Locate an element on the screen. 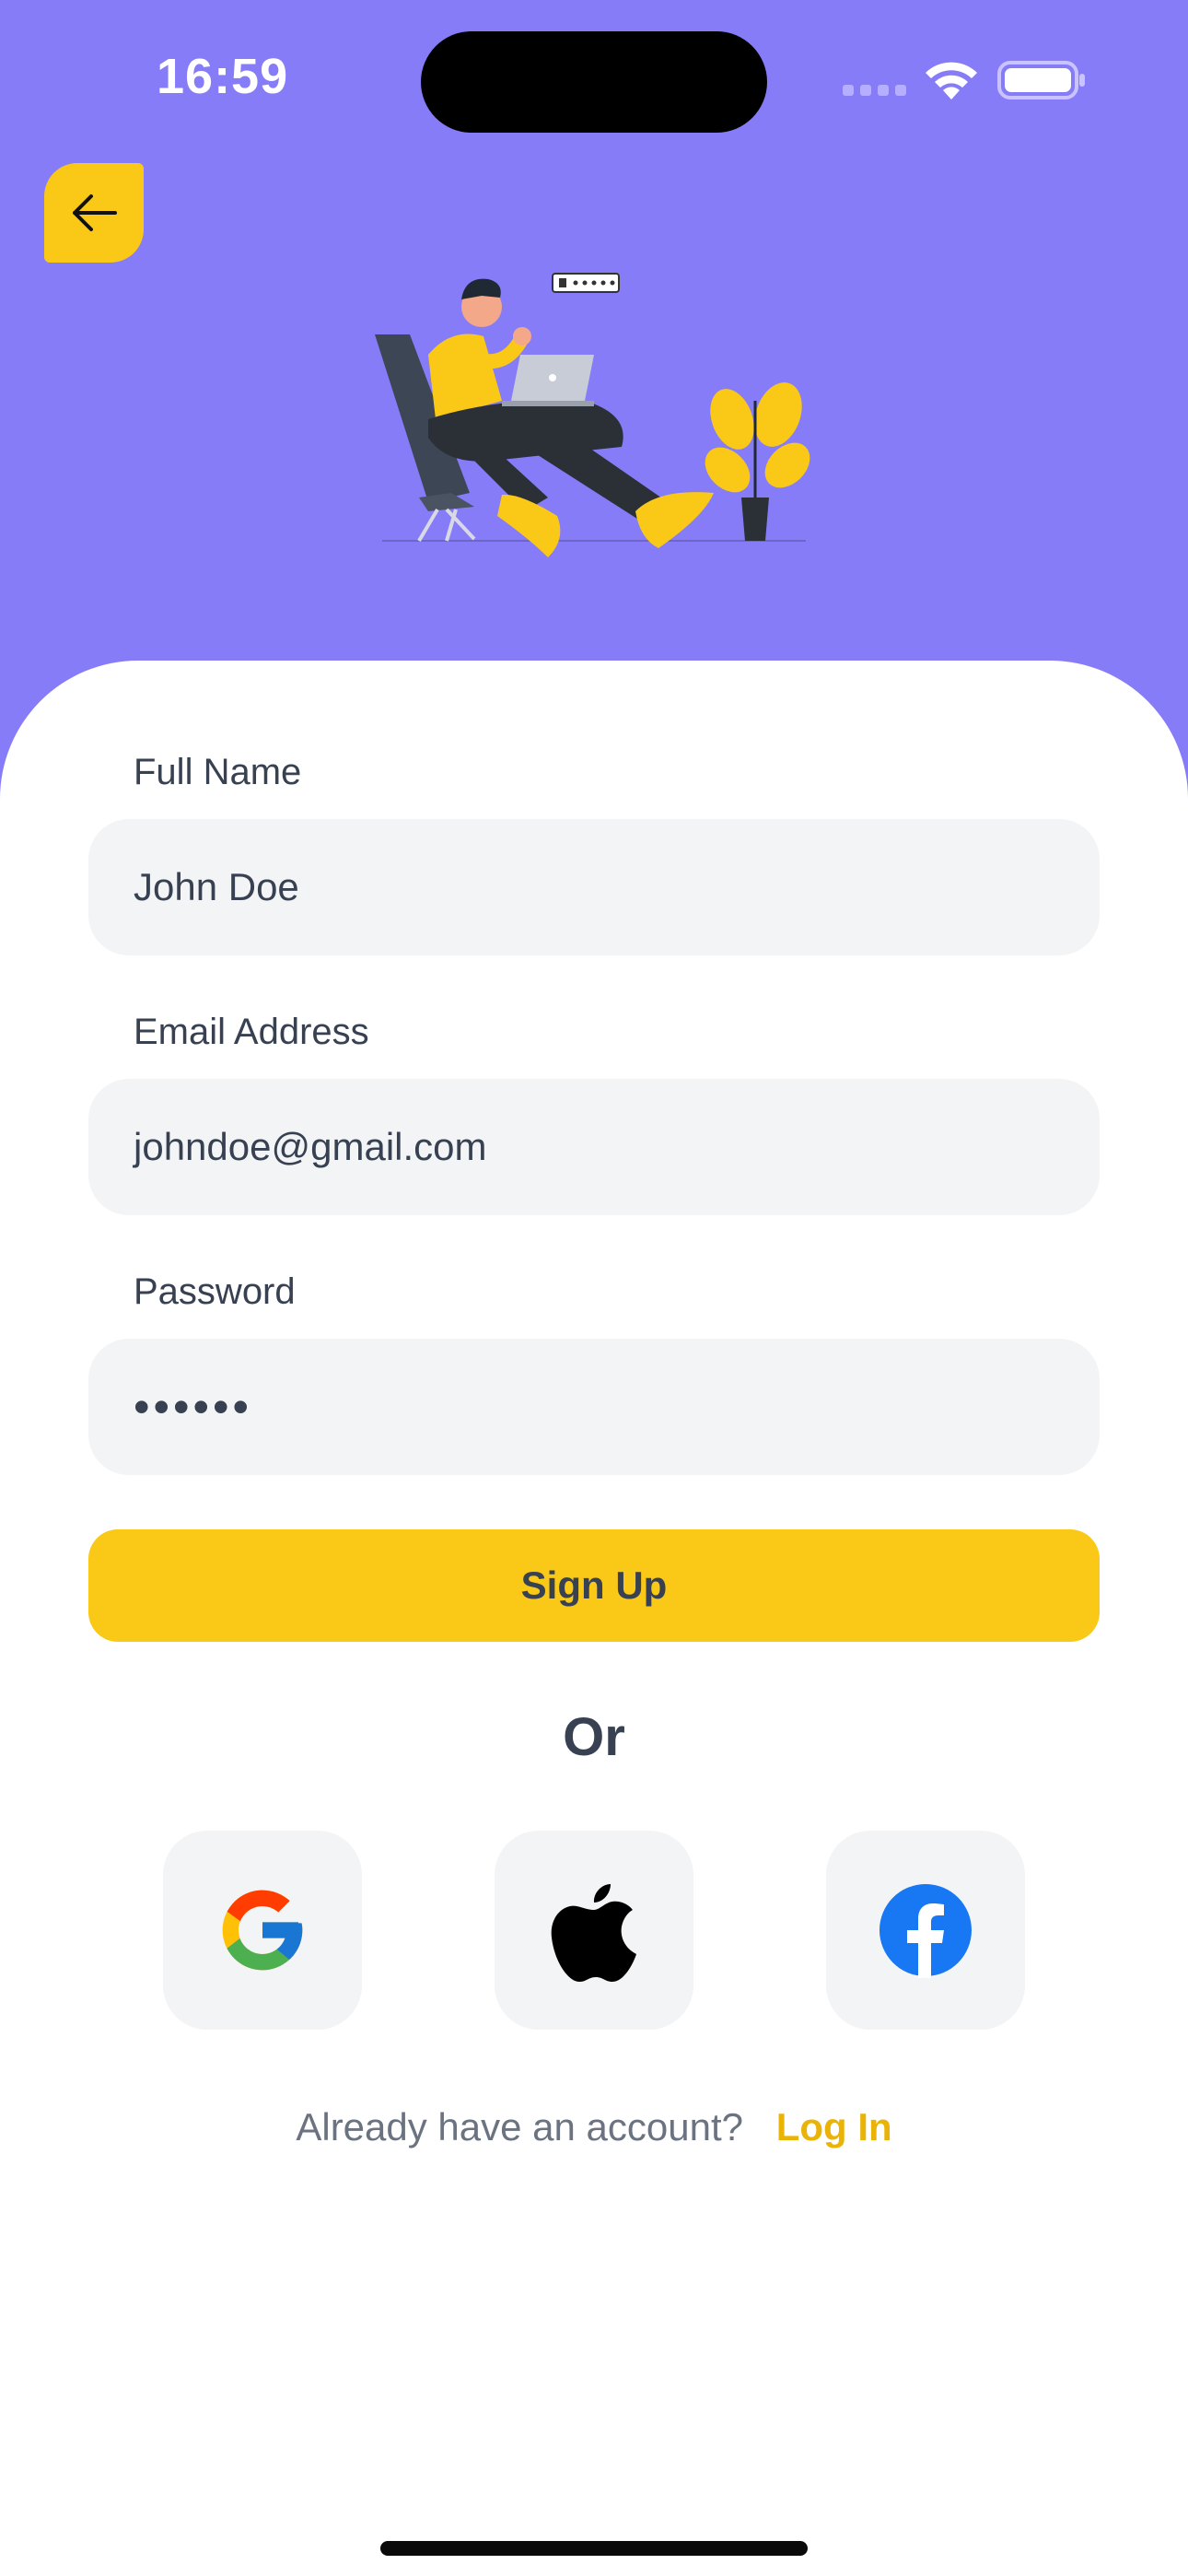 The width and height of the screenshot is (1188, 2576). home-indicator is located at coordinates (594, 2548).